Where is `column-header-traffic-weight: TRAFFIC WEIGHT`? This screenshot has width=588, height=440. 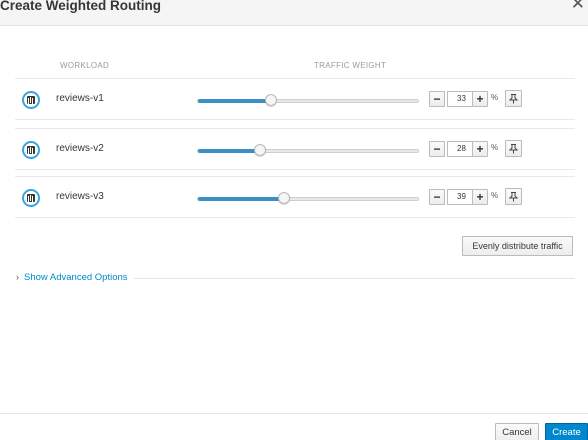
column-header-traffic-weight: TRAFFIC WEIGHT is located at coordinates (350, 65).